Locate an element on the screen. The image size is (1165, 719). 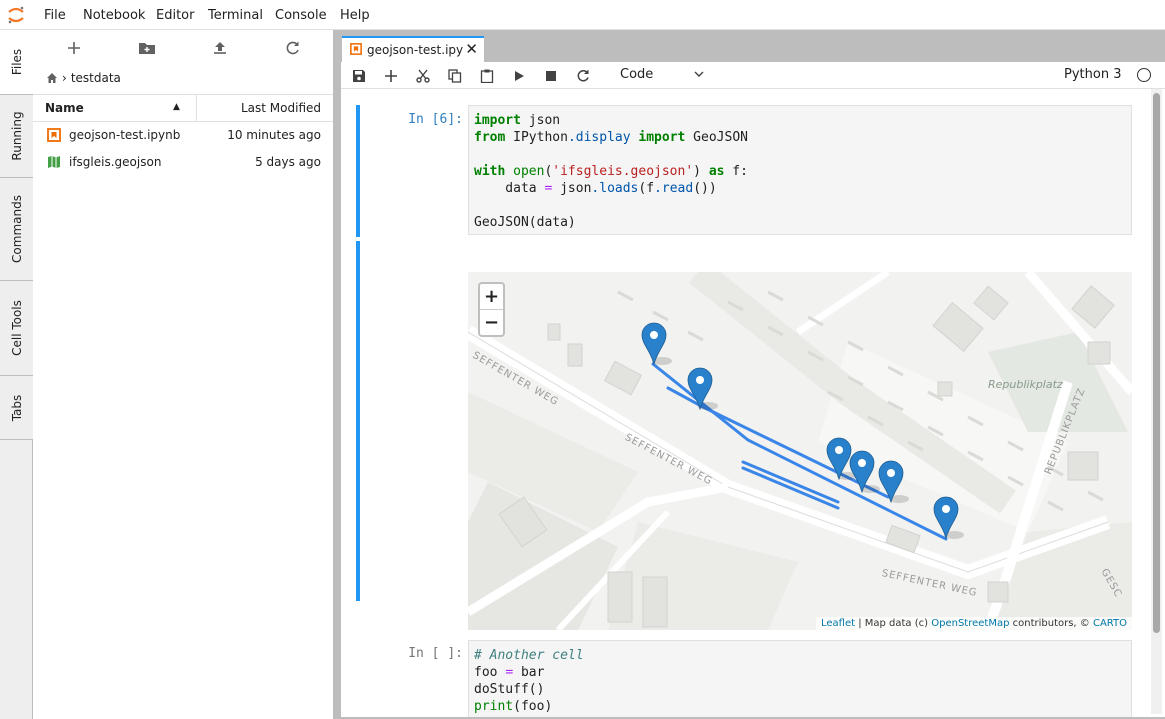
home-icon is located at coordinates (52, 78).